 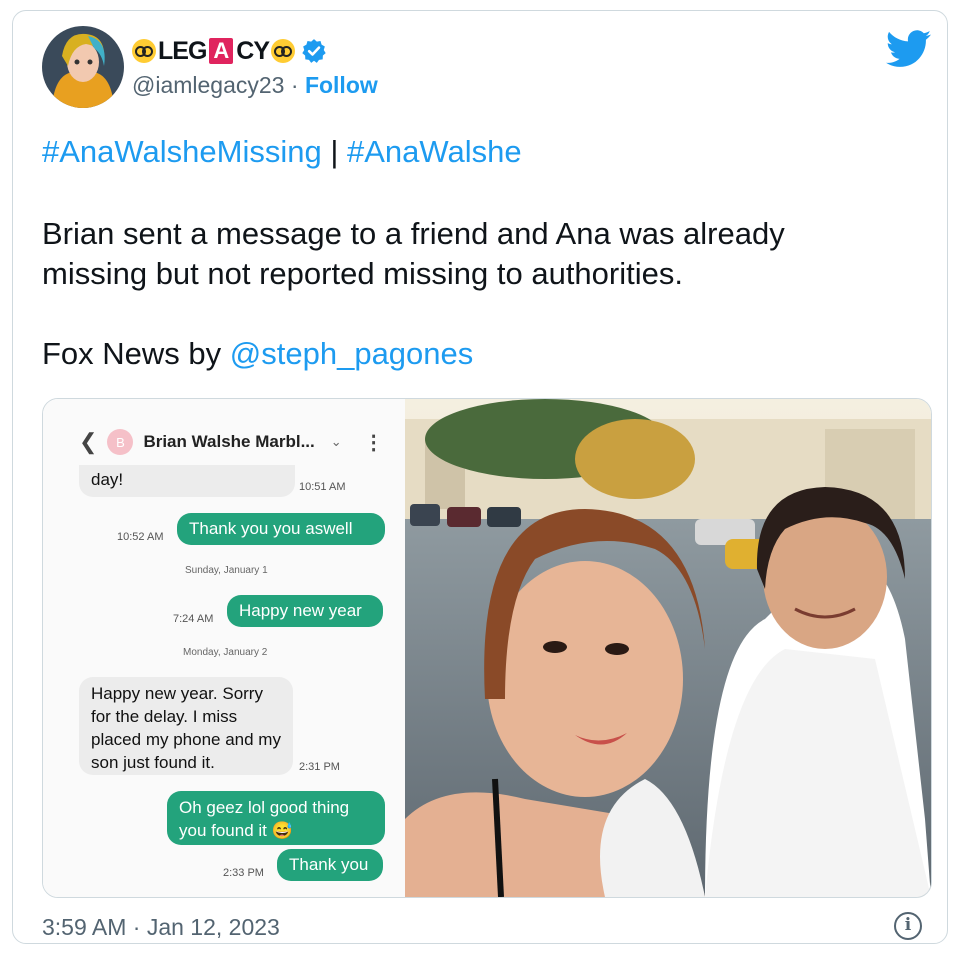 I want to click on message-time: 2:33 PM, so click(x=243, y=873).